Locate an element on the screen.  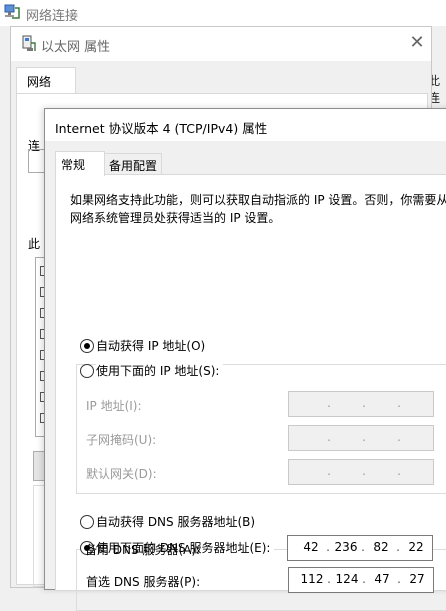
ipv4-titlebar: Internet 协议版本 4 (TCP/IPv4) 属性 is located at coordinates (245, 125).